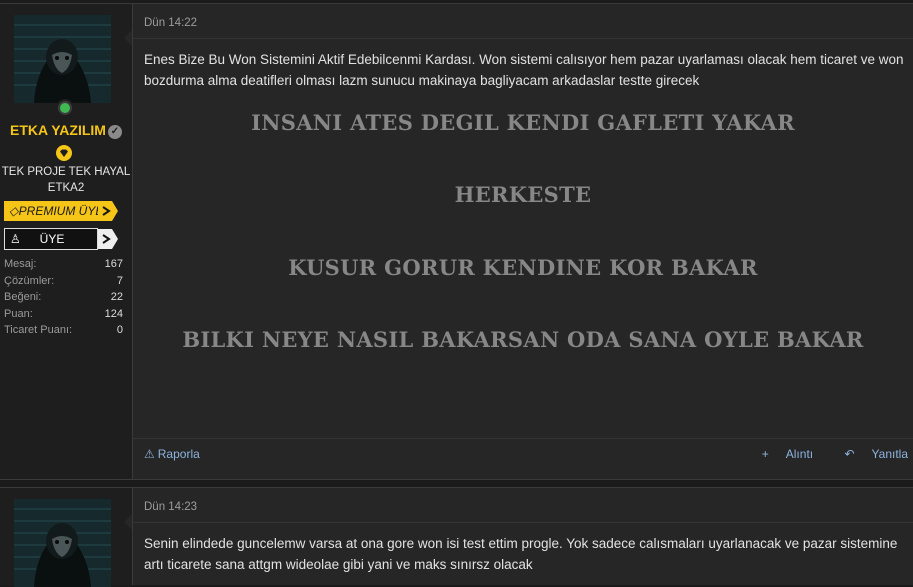 The height and width of the screenshot is (587, 913). Describe the element at coordinates (65, 108) in the screenshot. I see `user-online-icon` at that location.